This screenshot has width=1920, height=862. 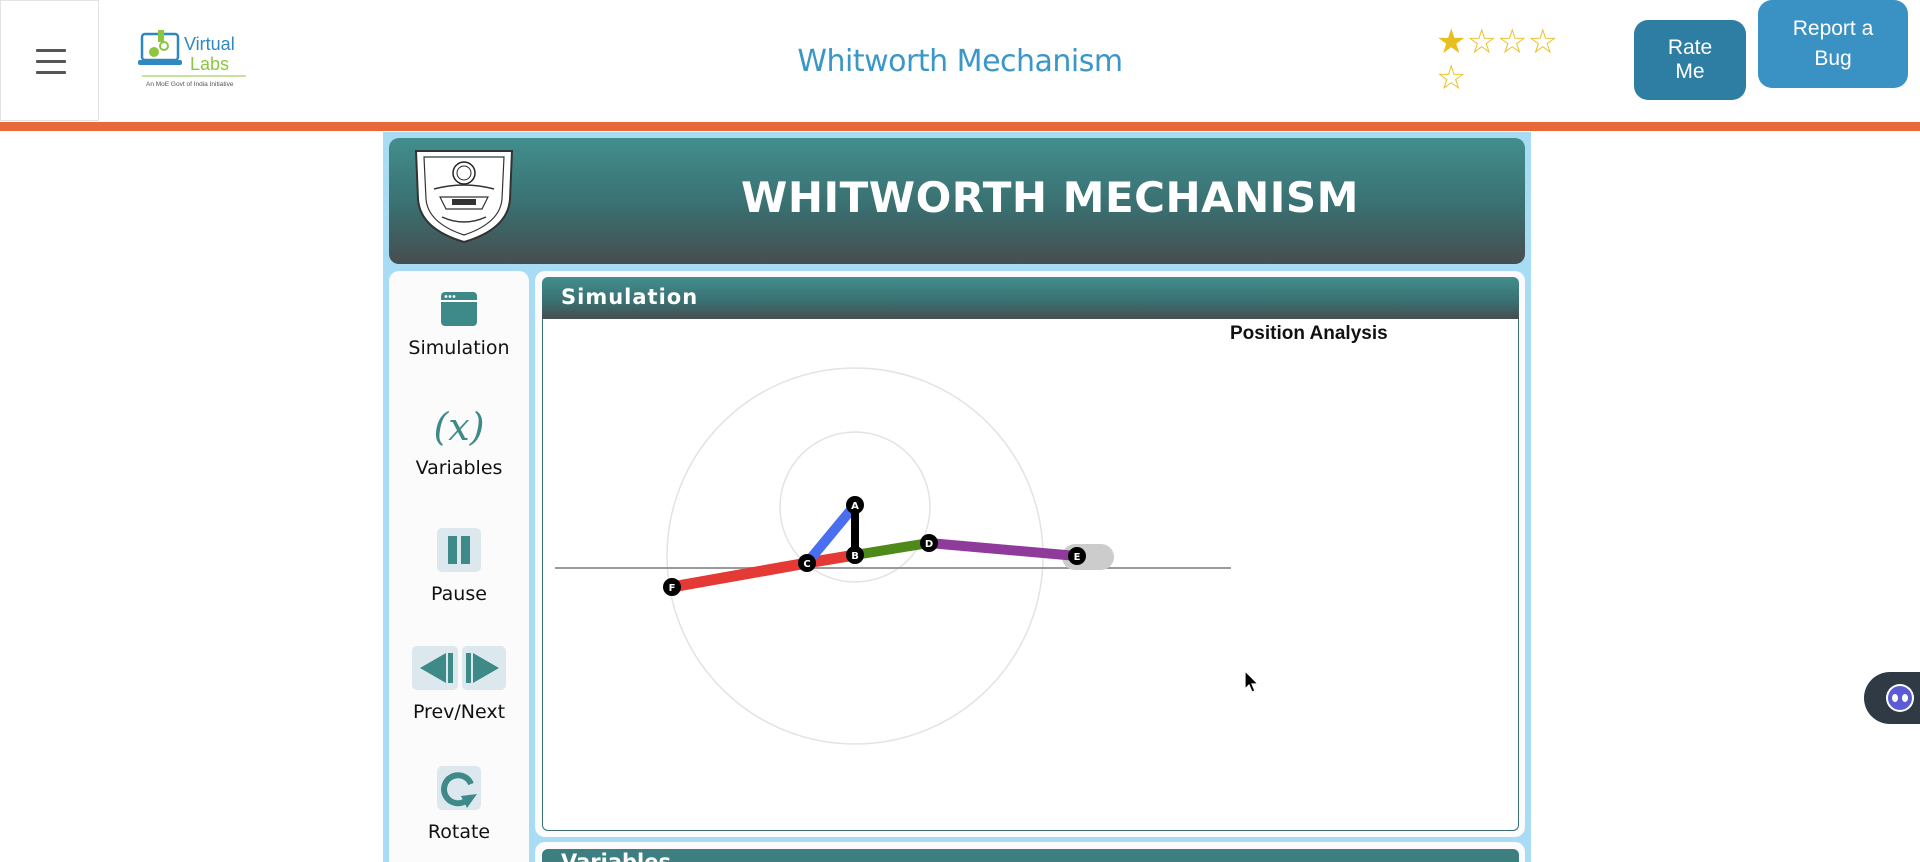 What do you see at coordinates (1030, 855) in the screenshot?
I see `variables-header: Variables` at bounding box center [1030, 855].